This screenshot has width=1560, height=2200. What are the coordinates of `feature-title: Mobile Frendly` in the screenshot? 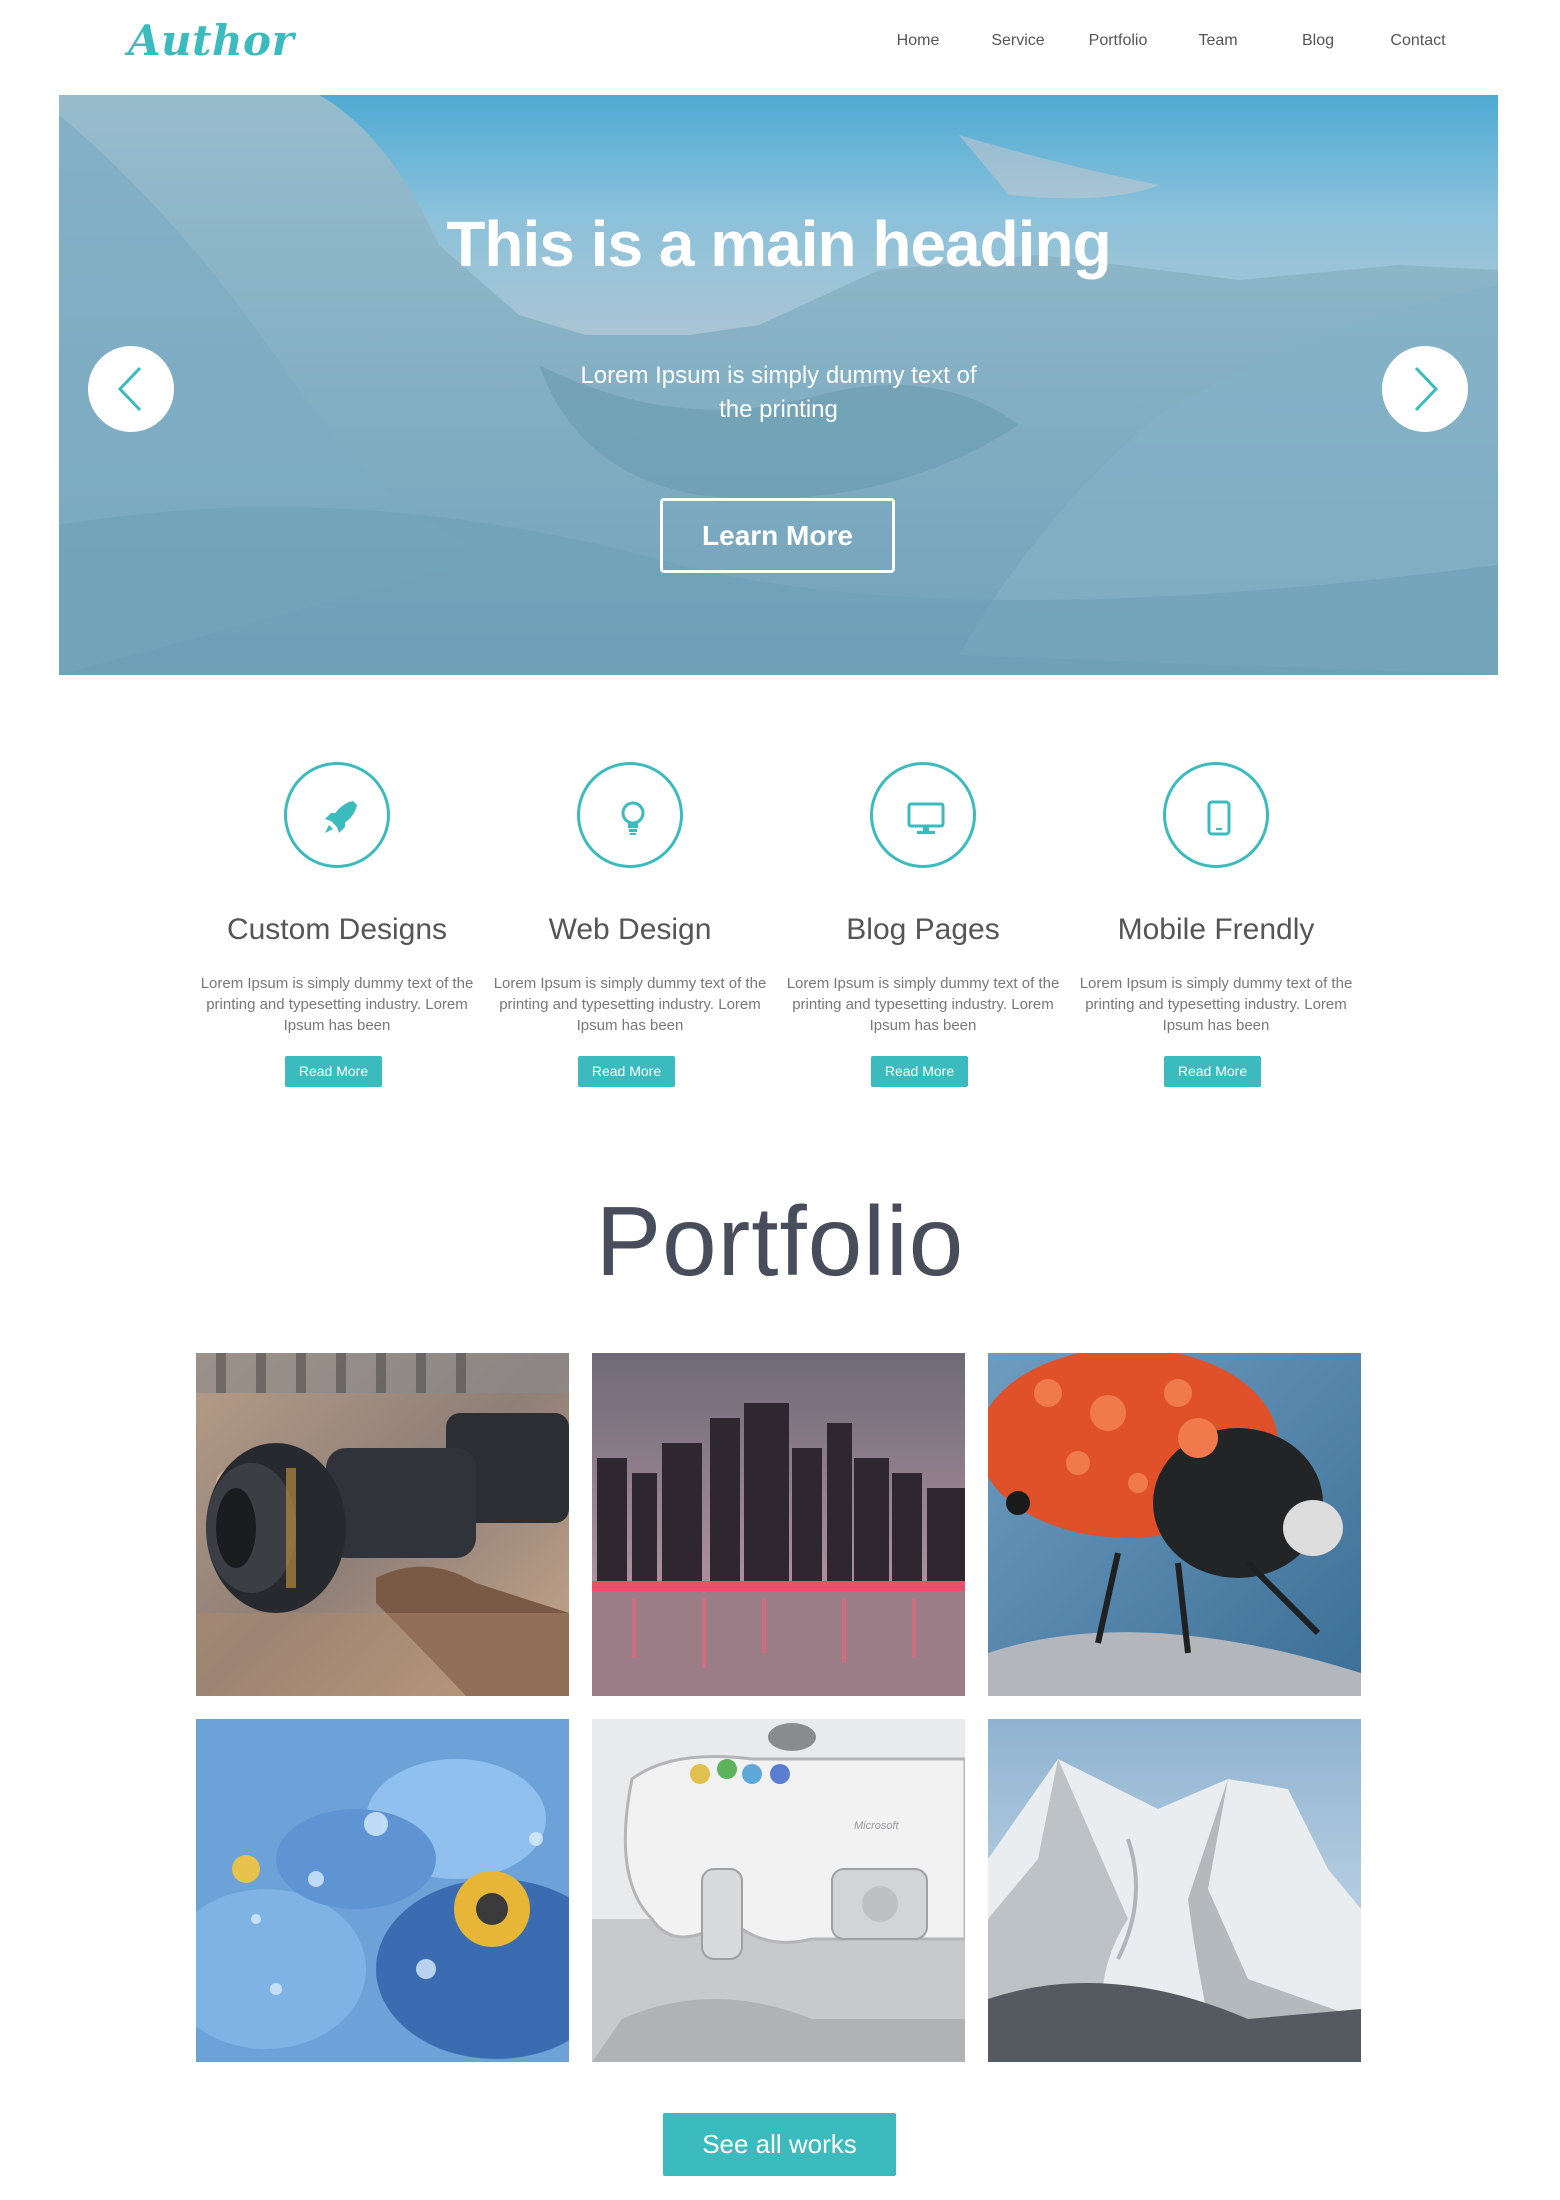 It's located at (1216, 929).